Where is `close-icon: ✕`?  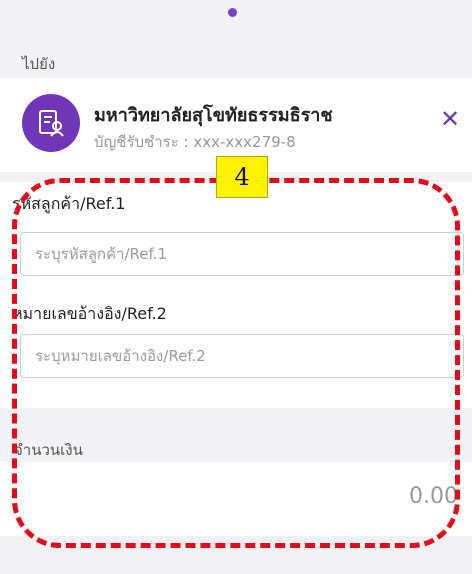 close-icon: ✕ is located at coordinates (450, 119).